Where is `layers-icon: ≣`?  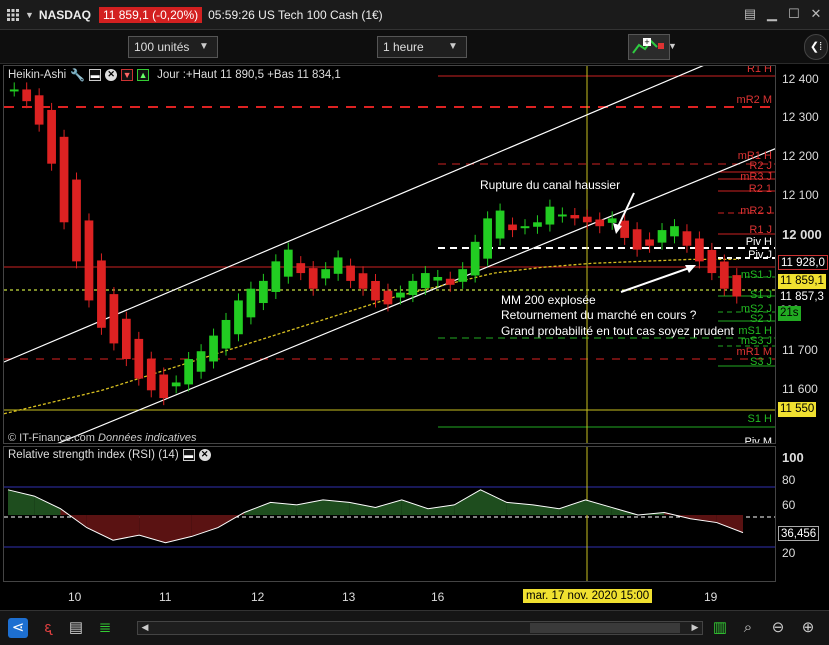
layers-icon: ≣ is located at coordinates (105, 628).